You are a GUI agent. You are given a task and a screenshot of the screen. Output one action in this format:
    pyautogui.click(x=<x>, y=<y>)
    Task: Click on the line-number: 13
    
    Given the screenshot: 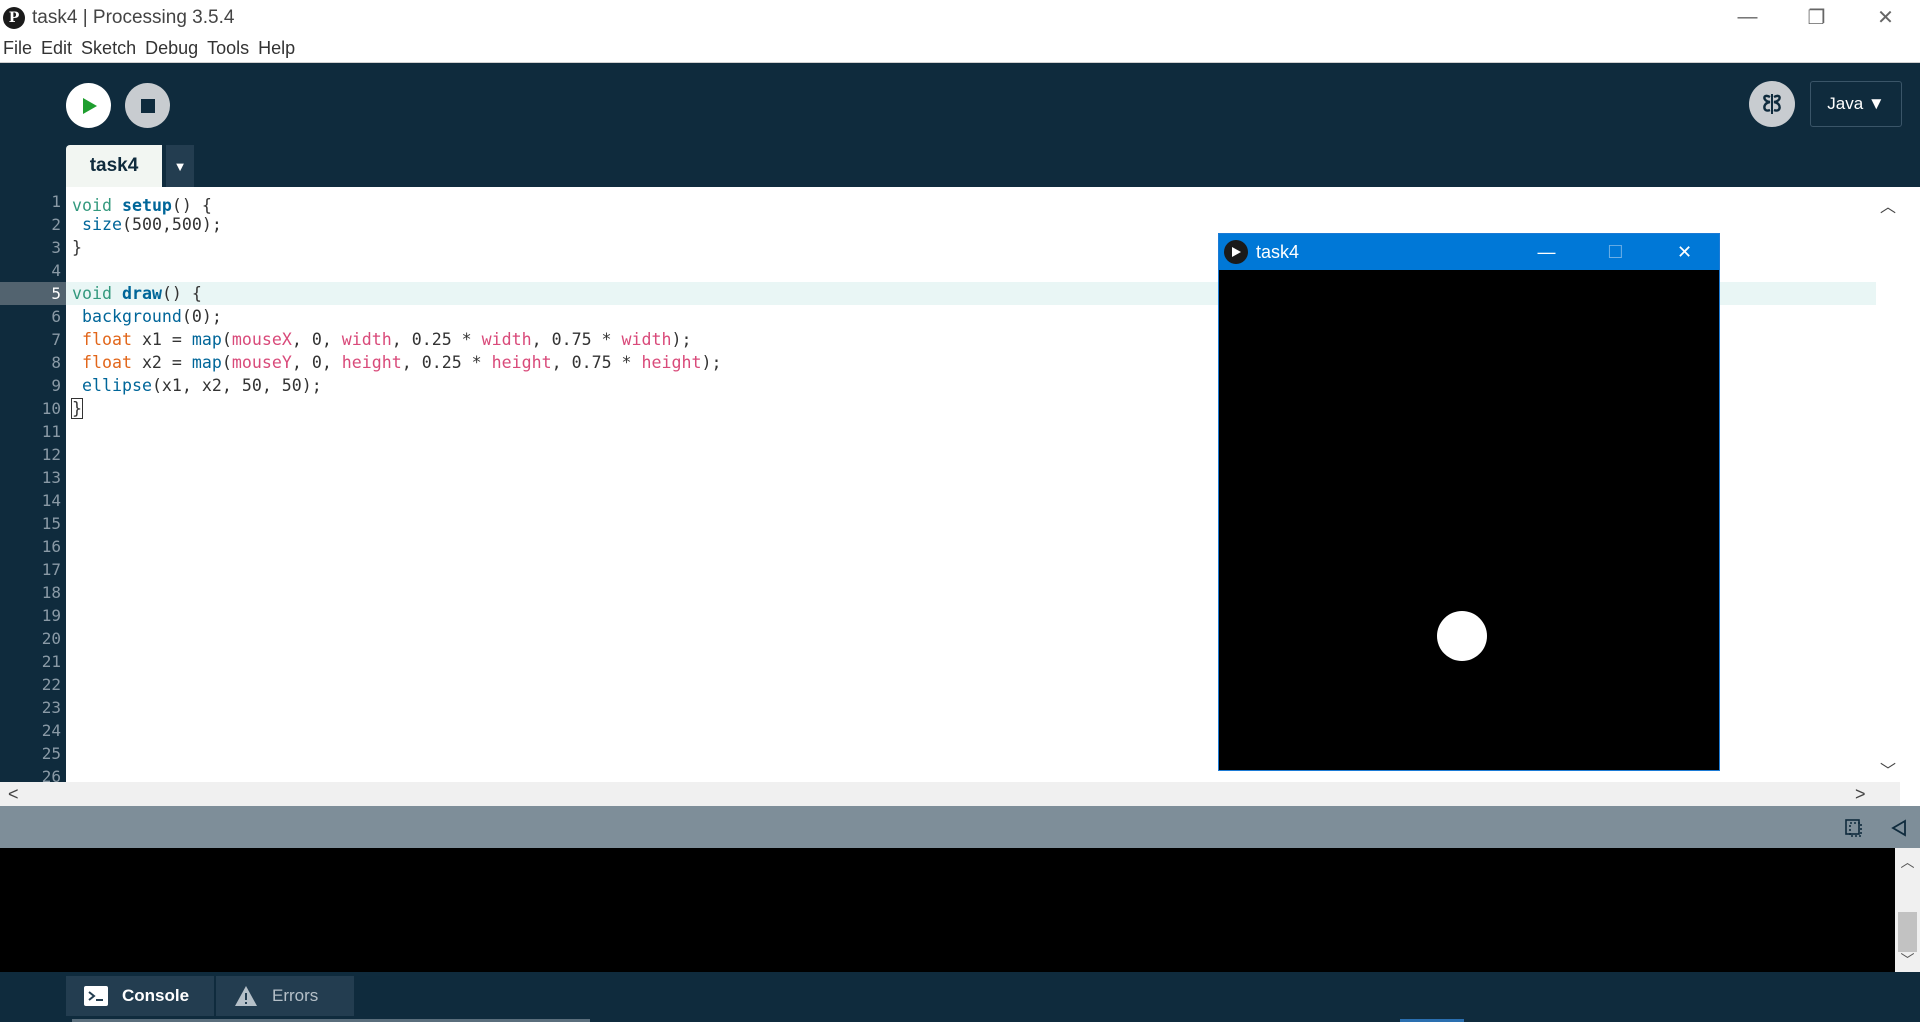 What is the action you would take?
    pyautogui.click(x=51, y=477)
    